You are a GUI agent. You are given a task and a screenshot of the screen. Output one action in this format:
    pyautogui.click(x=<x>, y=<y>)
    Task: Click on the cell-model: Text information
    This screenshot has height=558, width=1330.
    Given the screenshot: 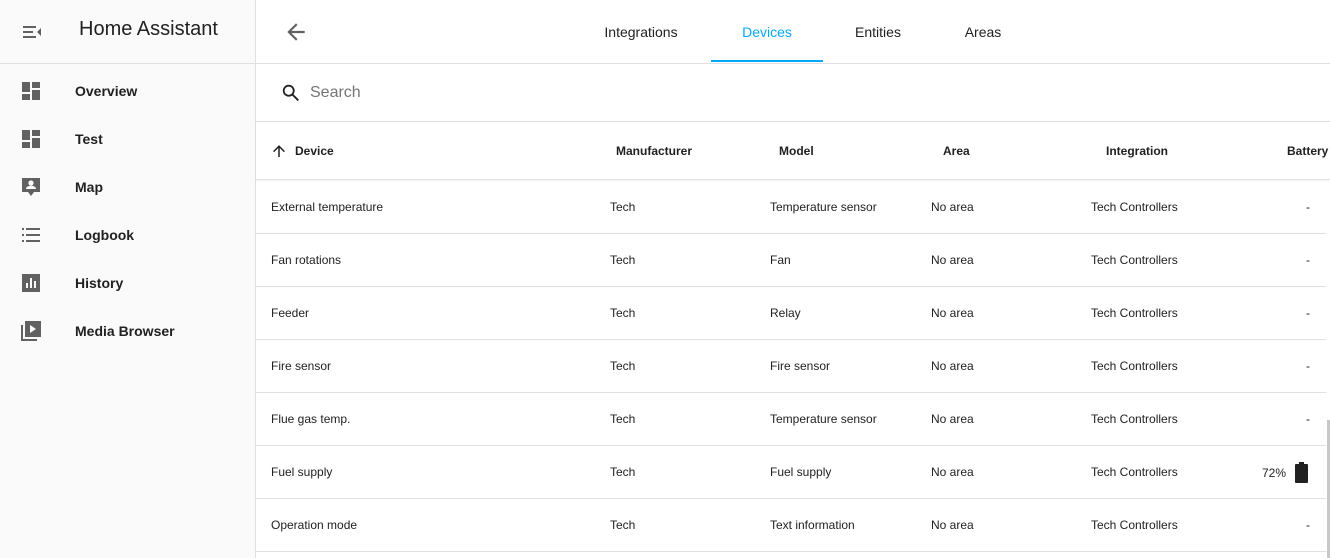 What is the action you would take?
    pyautogui.click(x=812, y=525)
    